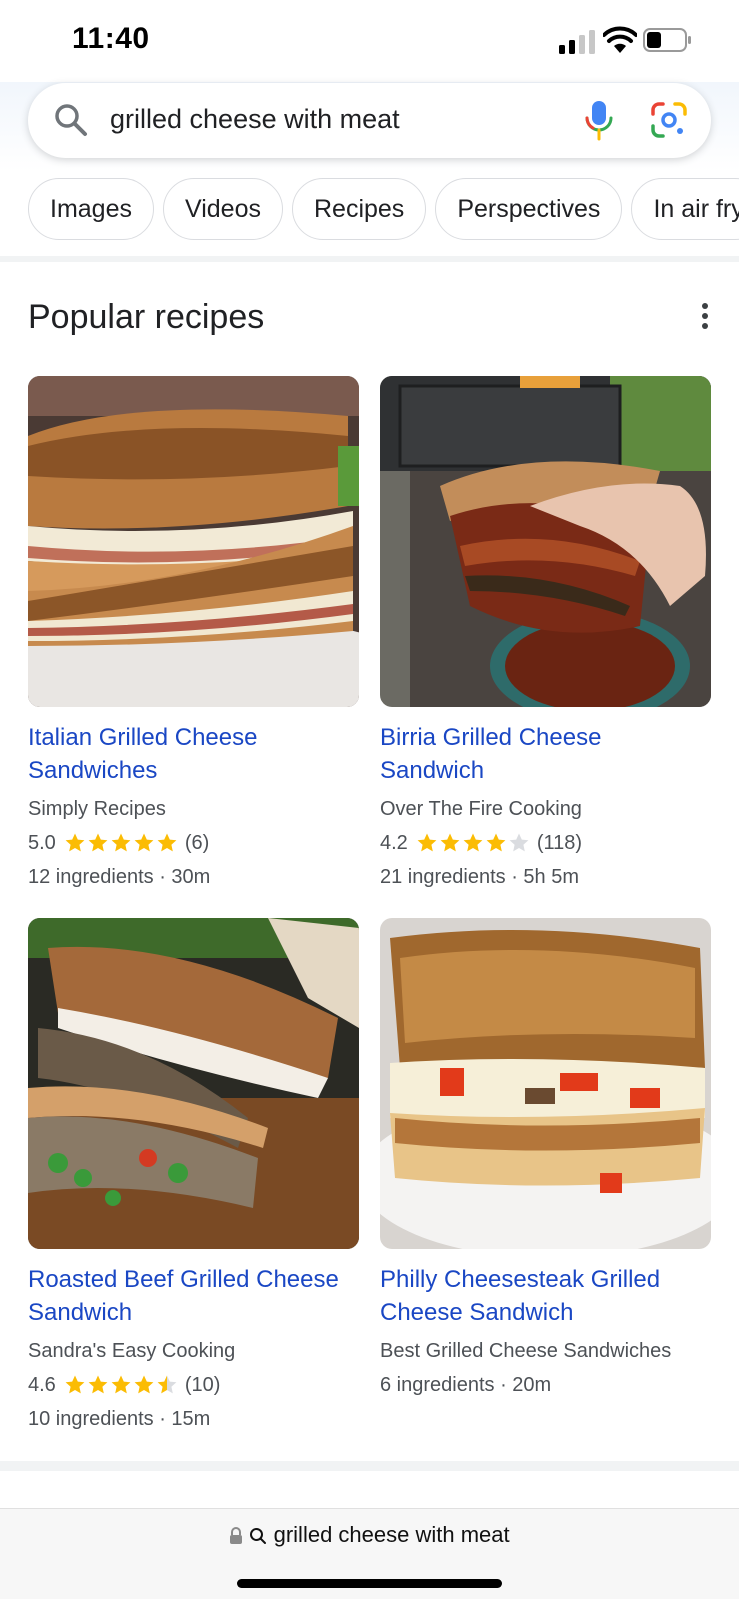  Describe the element at coordinates (577, 42) in the screenshot. I see `cellular-signal-icon` at that location.